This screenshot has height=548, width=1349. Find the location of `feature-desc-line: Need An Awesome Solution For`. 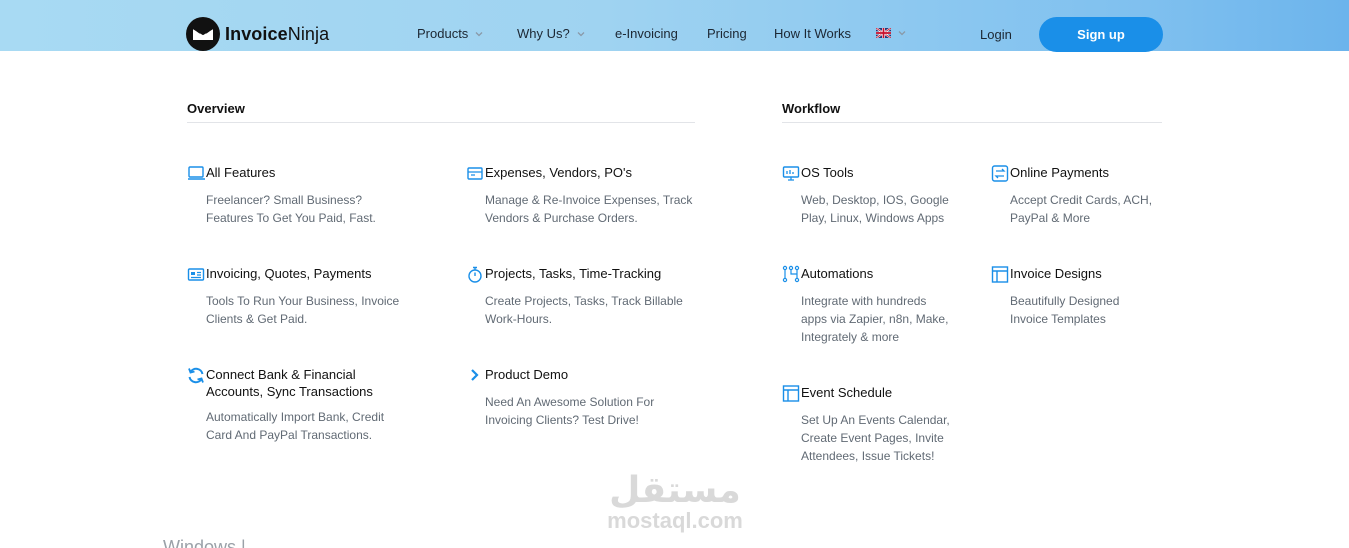

feature-desc-line: Need An Awesome Solution For is located at coordinates (570, 402).